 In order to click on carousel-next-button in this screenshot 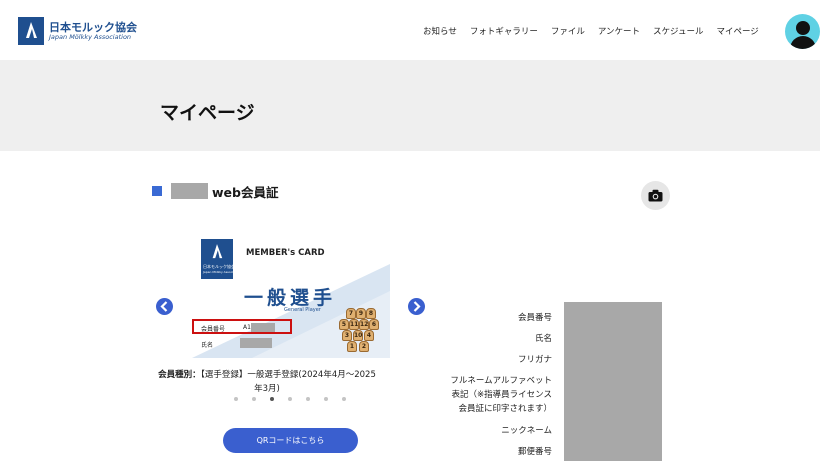, I will do `click(416, 306)`.